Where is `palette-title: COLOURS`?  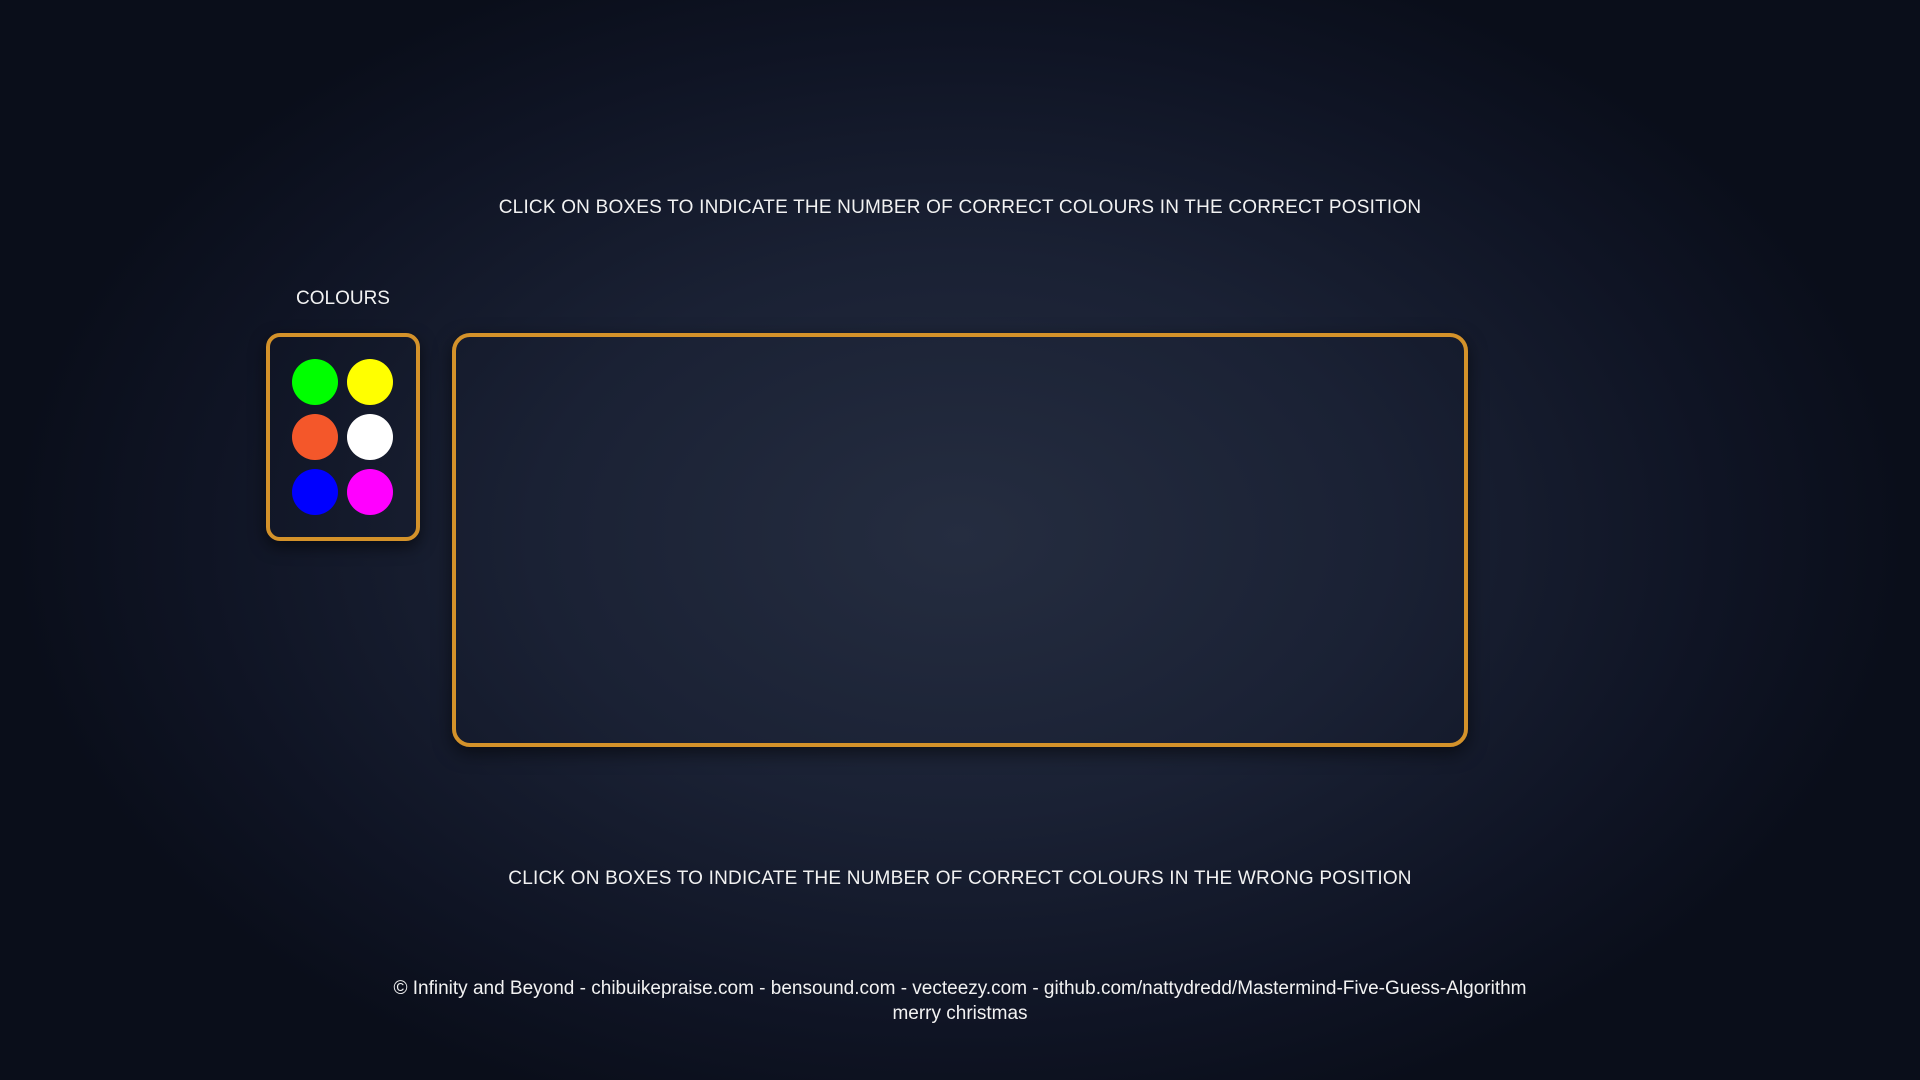
palette-title: COLOURS is located at coordinates (343, 298).